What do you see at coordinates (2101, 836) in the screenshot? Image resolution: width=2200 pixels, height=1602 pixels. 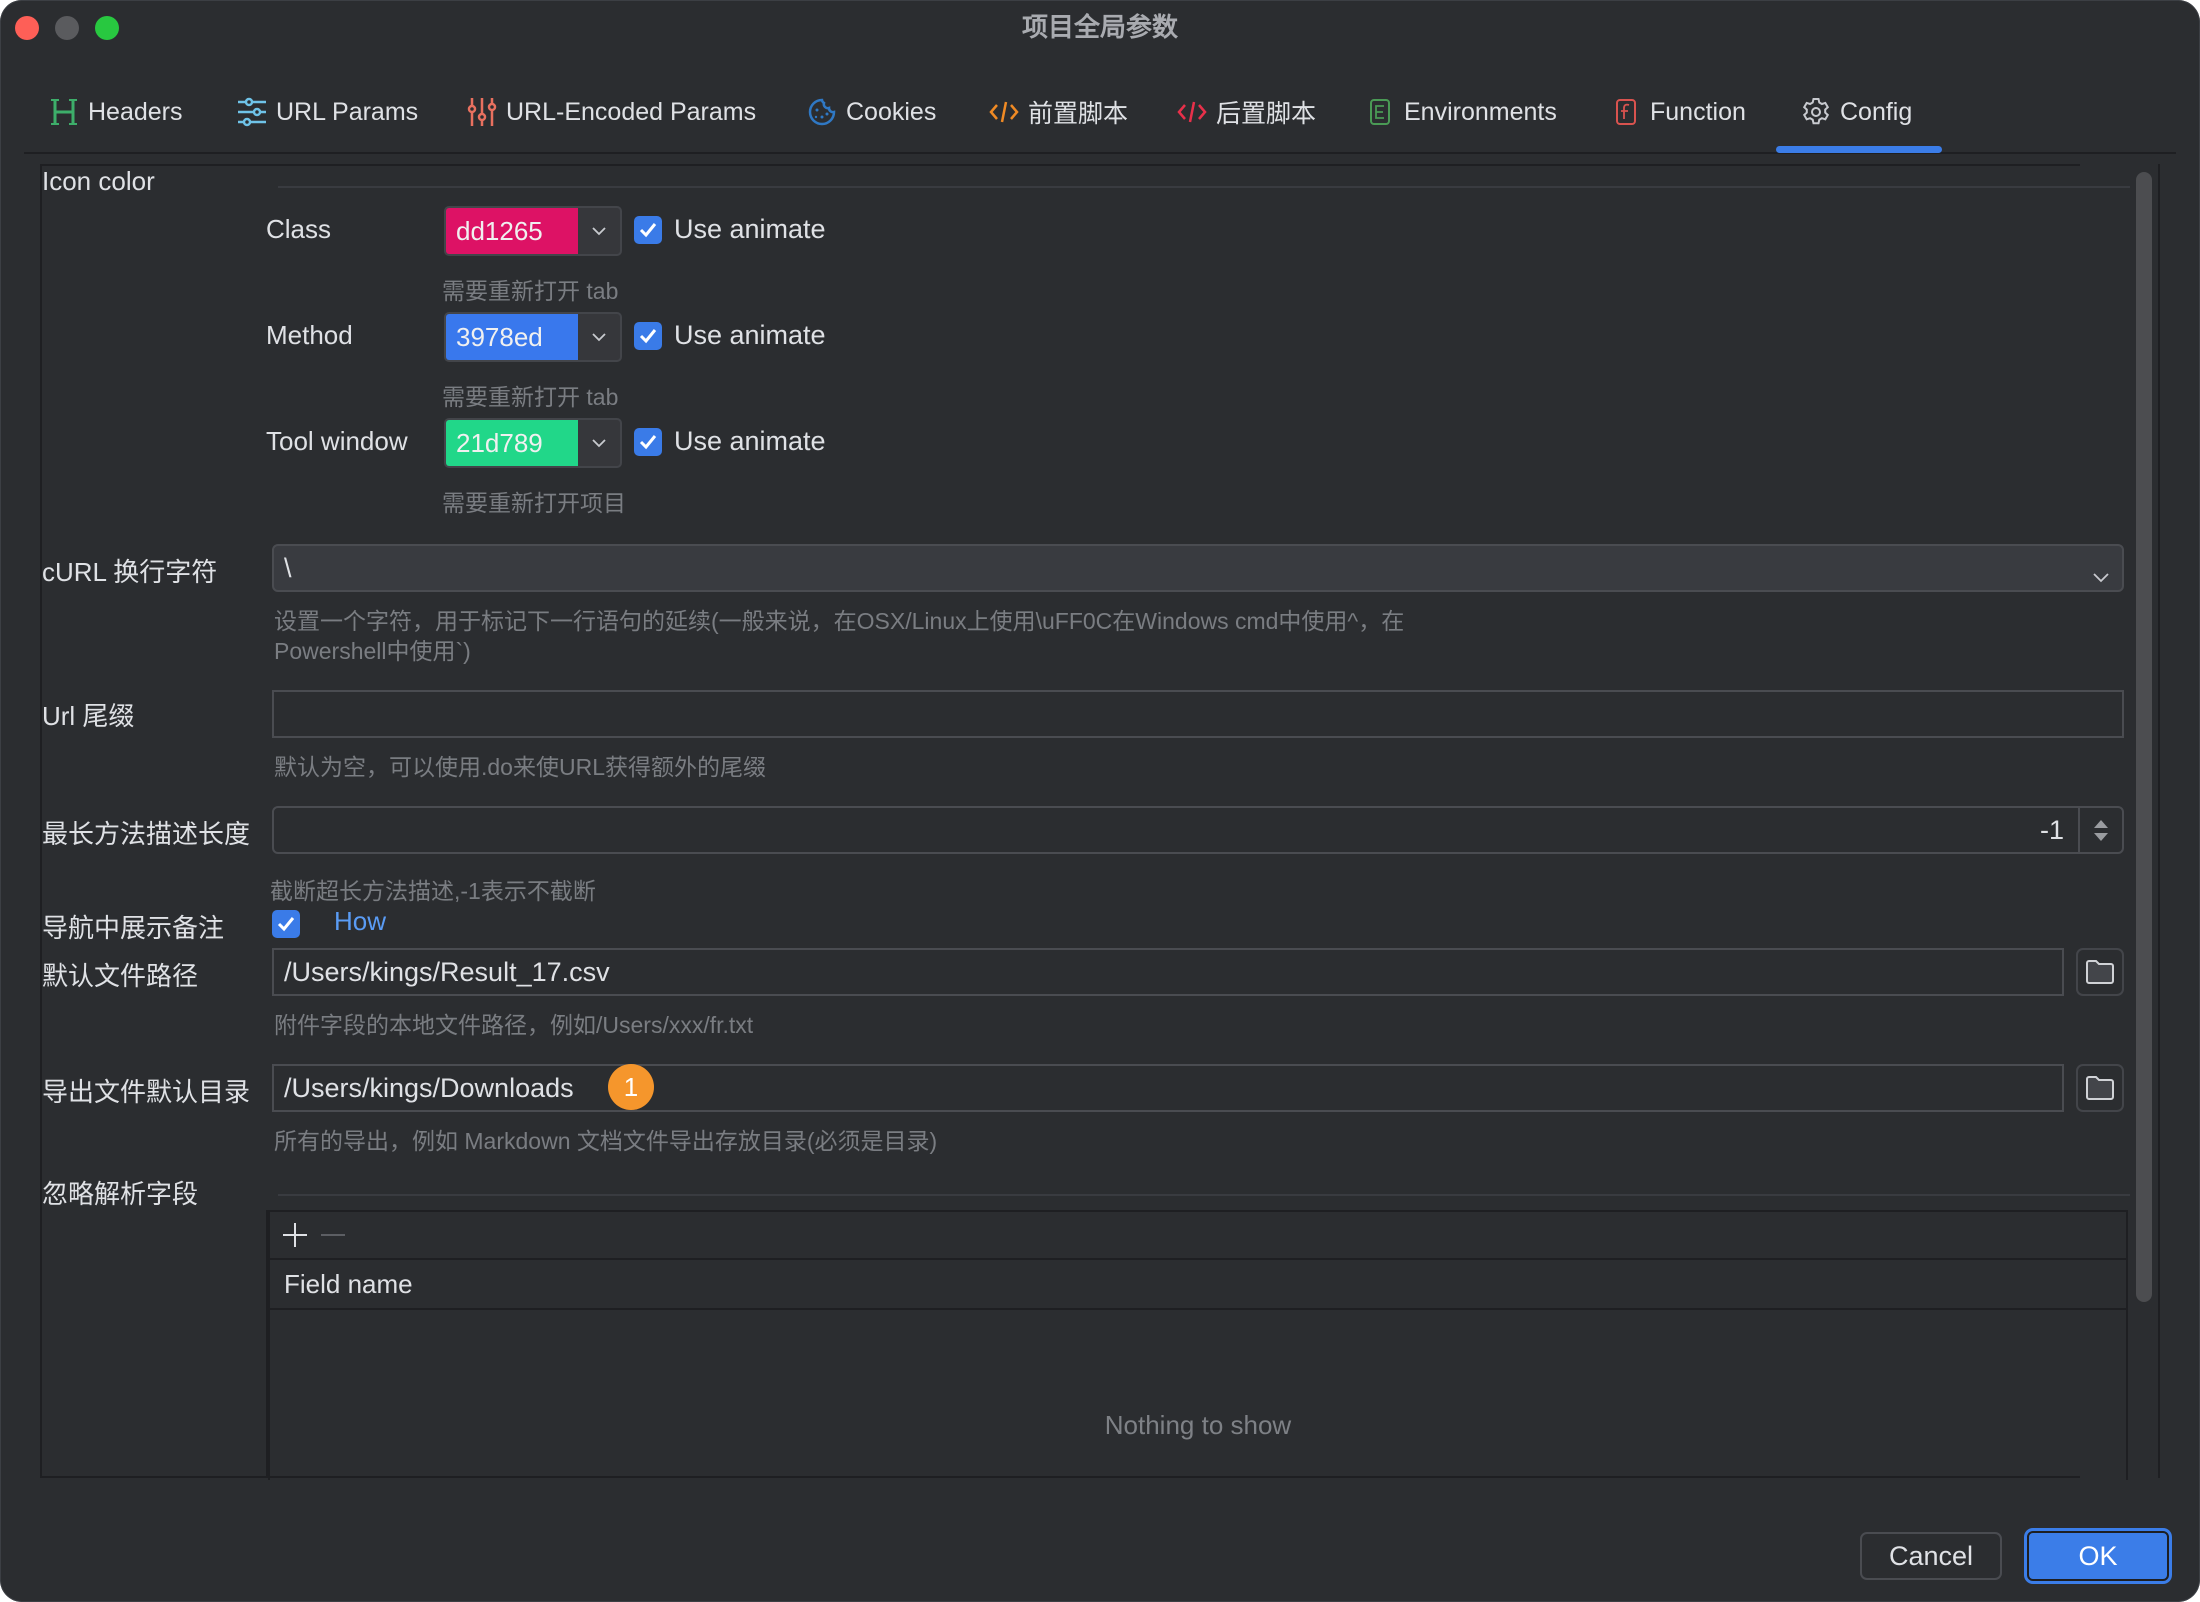 I see `arrow-down-icon` at bounding box center [2101, 836].